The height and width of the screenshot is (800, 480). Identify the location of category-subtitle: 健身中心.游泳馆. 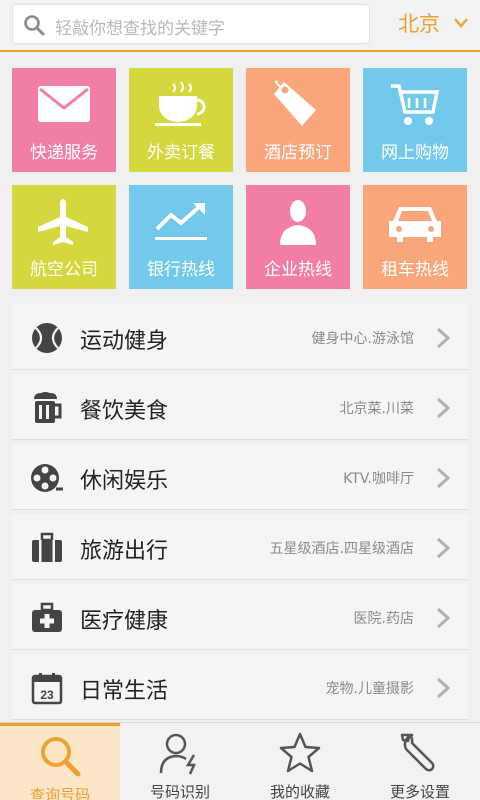
(362, 339).